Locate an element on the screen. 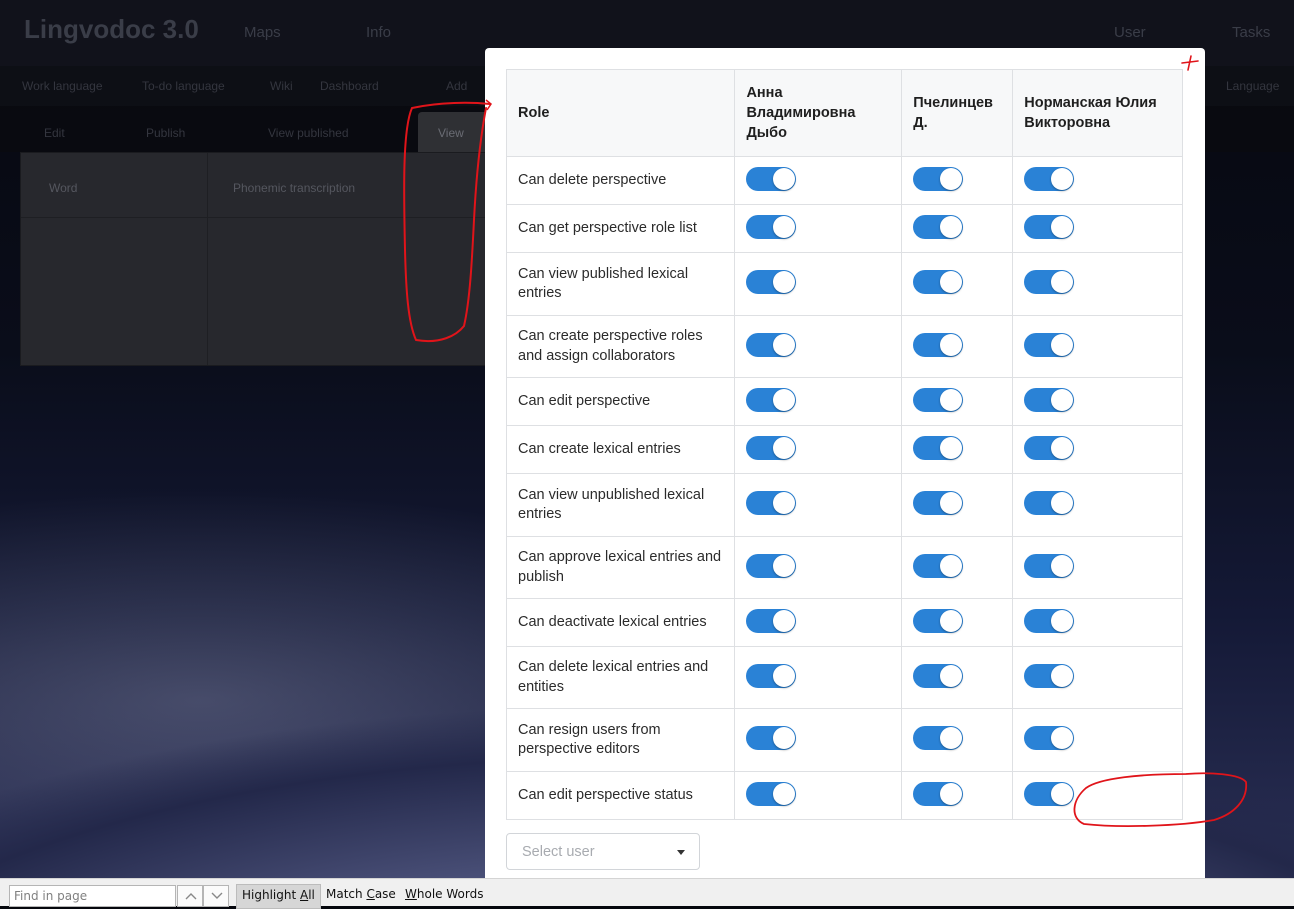 The height and width of the screenshot is (909, 1294). match-case-toggle: Match Case is located at coordinates (361, 894).